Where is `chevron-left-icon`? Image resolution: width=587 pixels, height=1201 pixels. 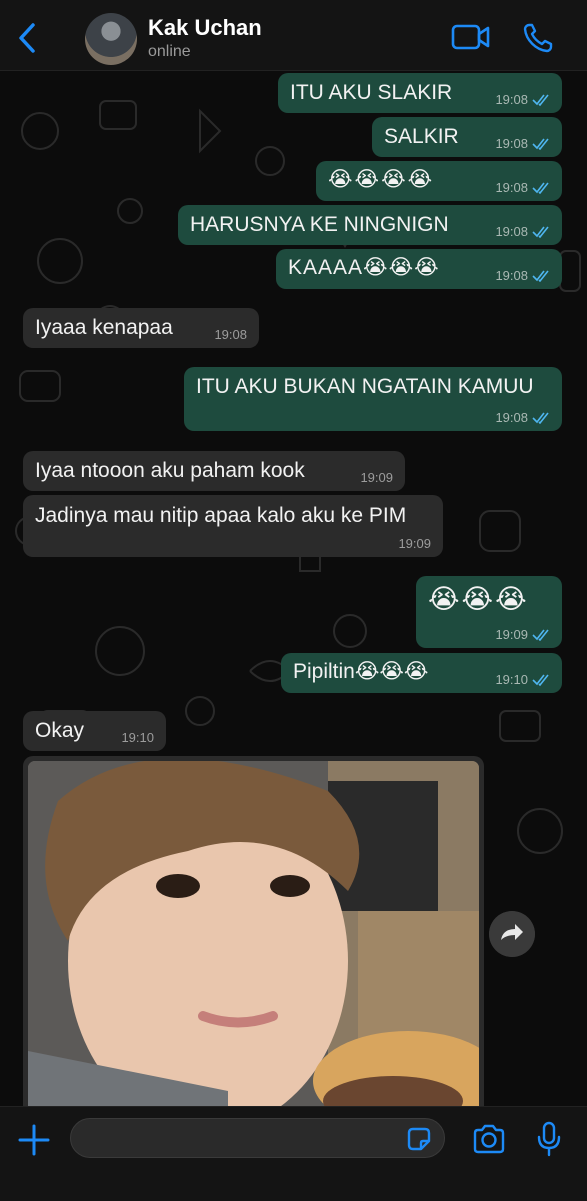
chevron-left-icon is located at coordinates (27, 38).